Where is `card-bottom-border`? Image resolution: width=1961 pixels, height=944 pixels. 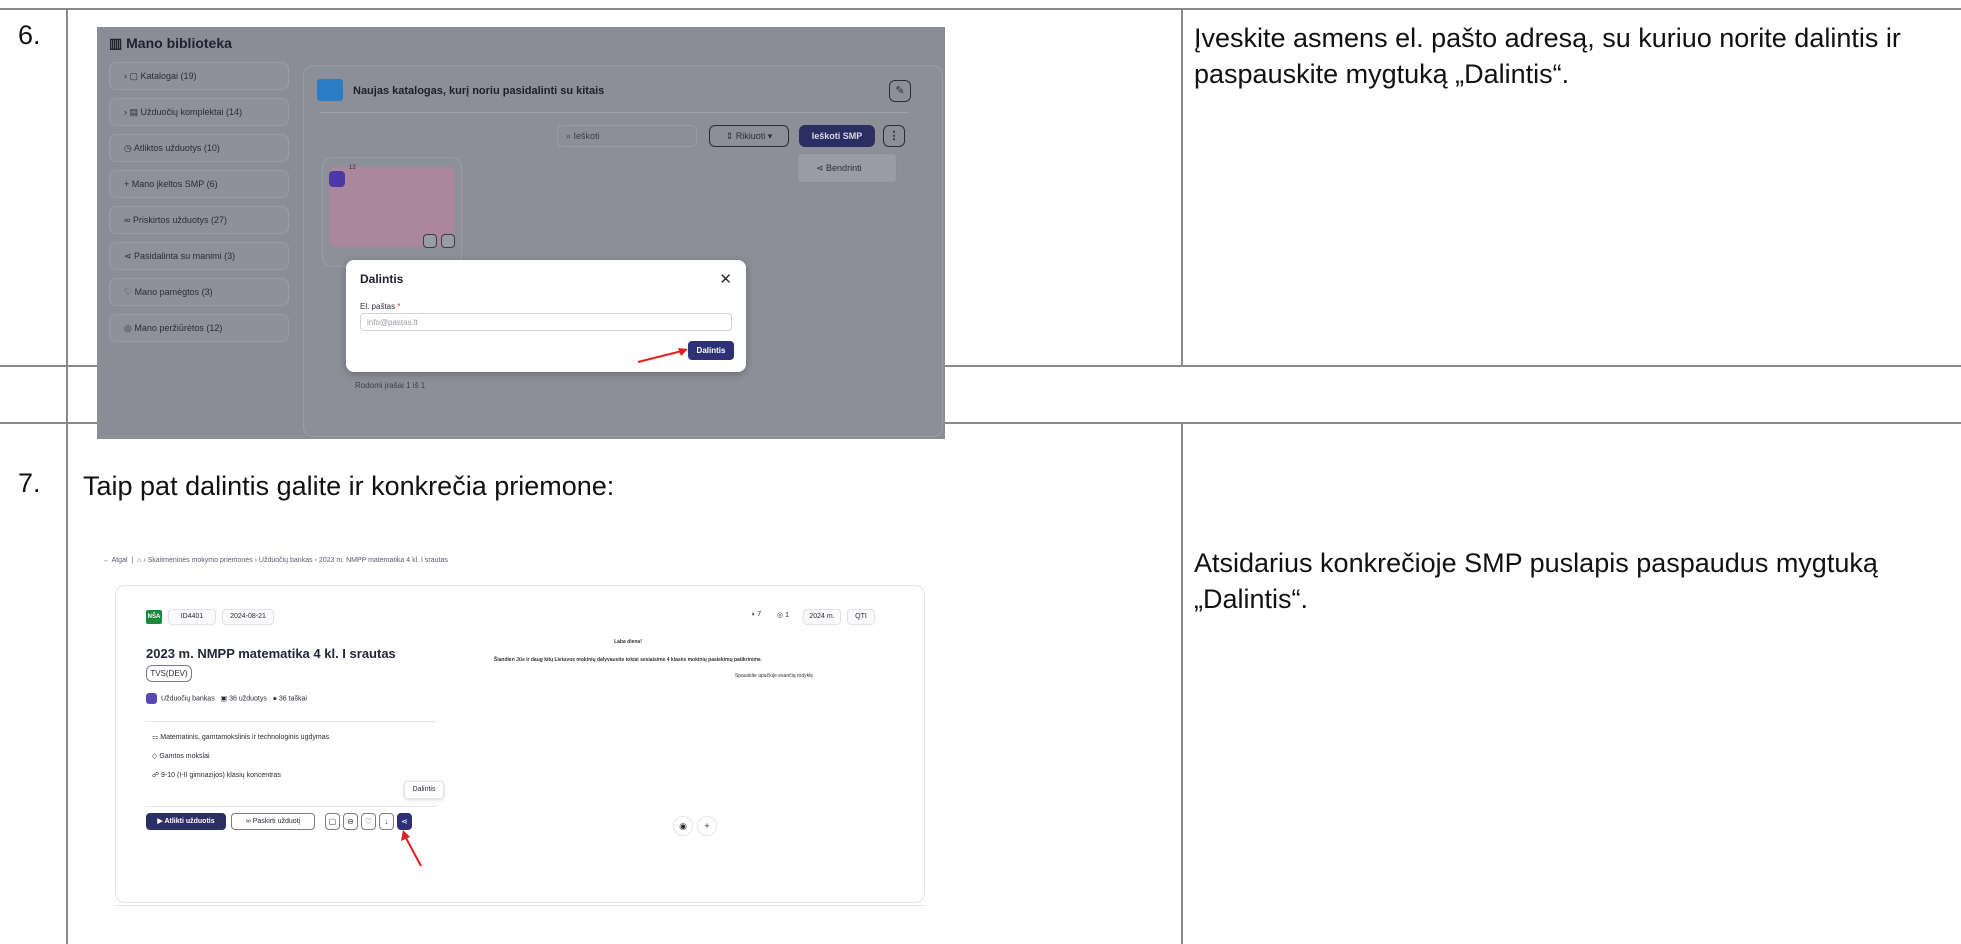 card-bottom-border is located at coordinates (520, 905).